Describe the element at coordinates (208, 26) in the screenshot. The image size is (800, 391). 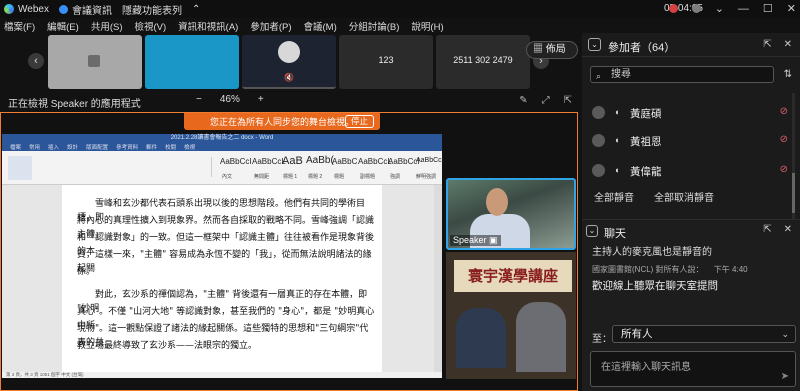
I see `menu-audio-video: 資訊和視訊(A)` at that location.